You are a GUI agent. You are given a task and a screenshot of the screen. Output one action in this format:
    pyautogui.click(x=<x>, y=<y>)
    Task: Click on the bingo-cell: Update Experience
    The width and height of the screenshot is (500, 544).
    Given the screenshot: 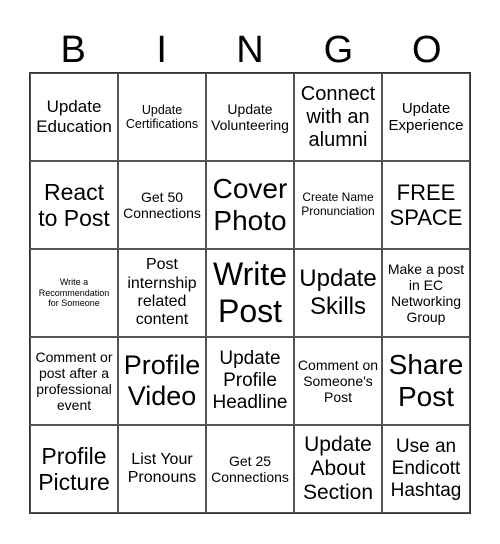 What is the action you would take?
    pyautogui.click(x=426, y=117)
    